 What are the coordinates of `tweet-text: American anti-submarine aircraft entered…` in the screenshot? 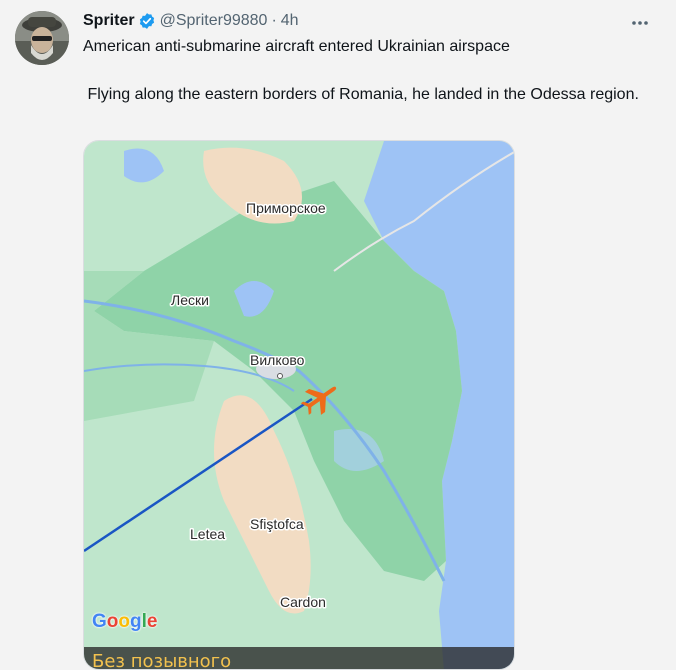 It's located at (368, 71).